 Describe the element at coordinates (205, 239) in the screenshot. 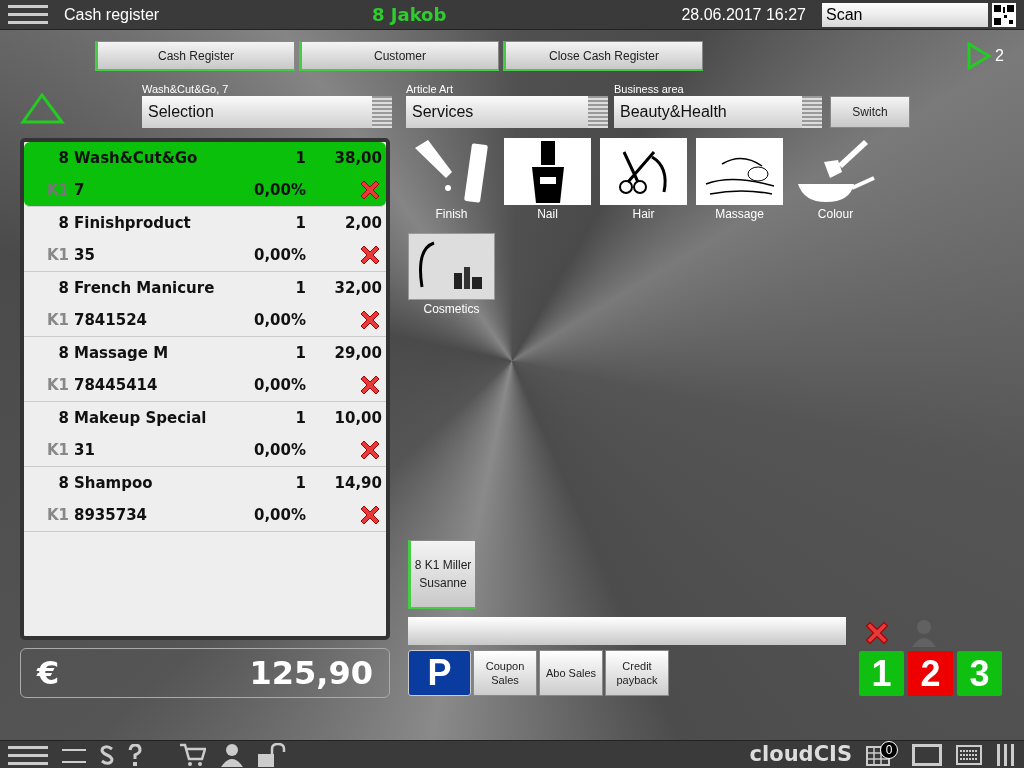

I see `receipt-item: 8 Finishproduct 1 2,00 K1 35 0,00%` at that location.